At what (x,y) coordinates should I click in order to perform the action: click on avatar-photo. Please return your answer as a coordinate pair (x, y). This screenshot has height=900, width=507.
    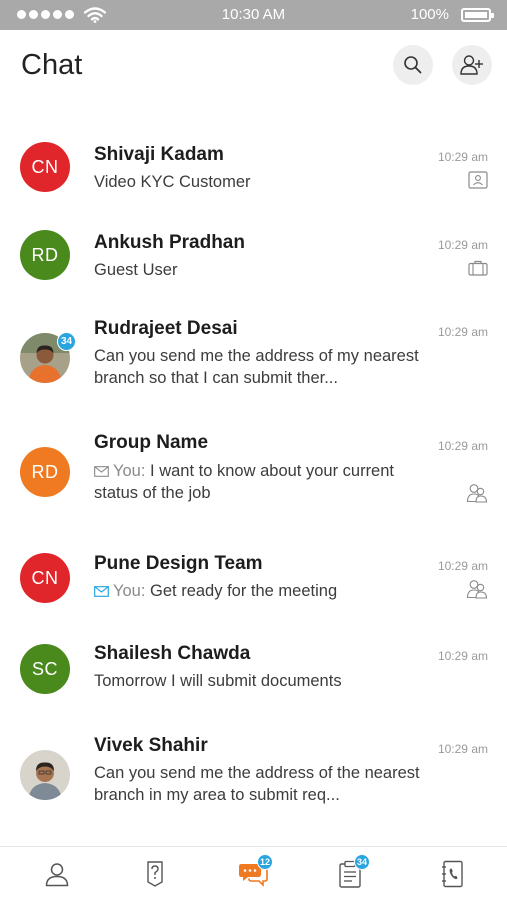
    Looking at the image, I should click on (45, 775).